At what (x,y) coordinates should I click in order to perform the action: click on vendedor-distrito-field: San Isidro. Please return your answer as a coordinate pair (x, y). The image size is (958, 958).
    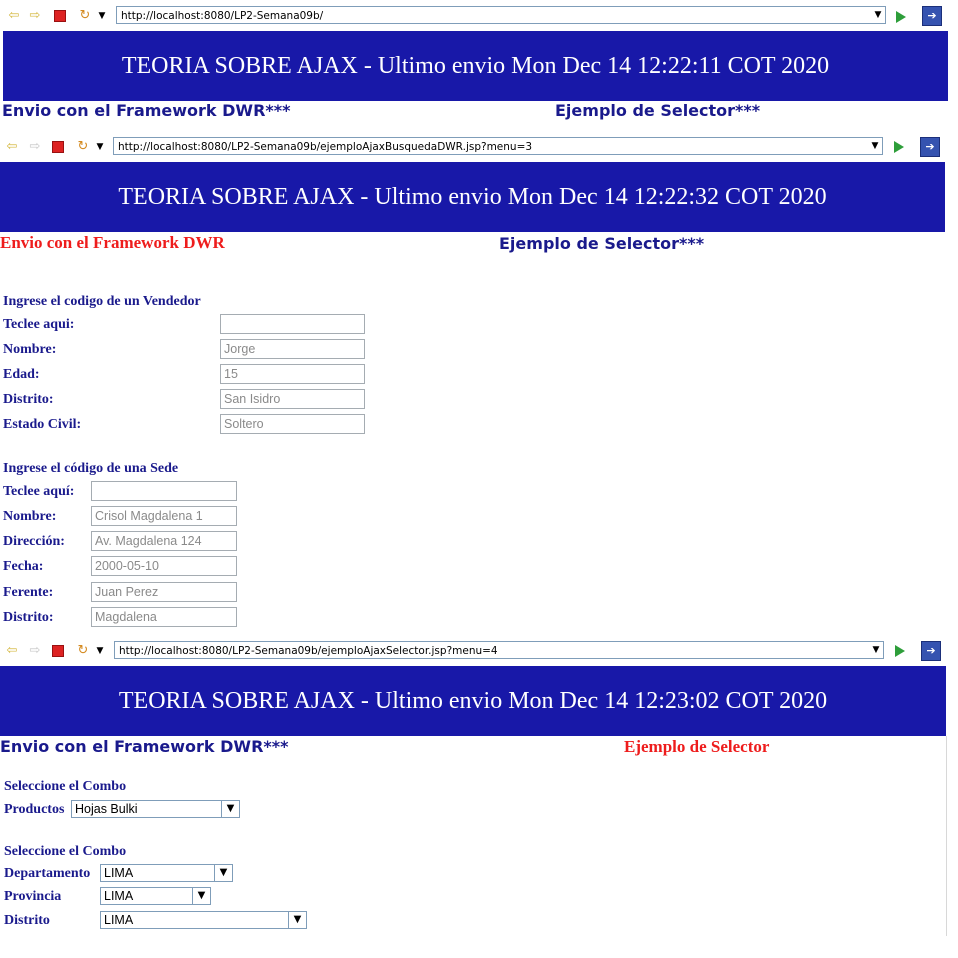
    Looking at the image, I should click on (292, 399).